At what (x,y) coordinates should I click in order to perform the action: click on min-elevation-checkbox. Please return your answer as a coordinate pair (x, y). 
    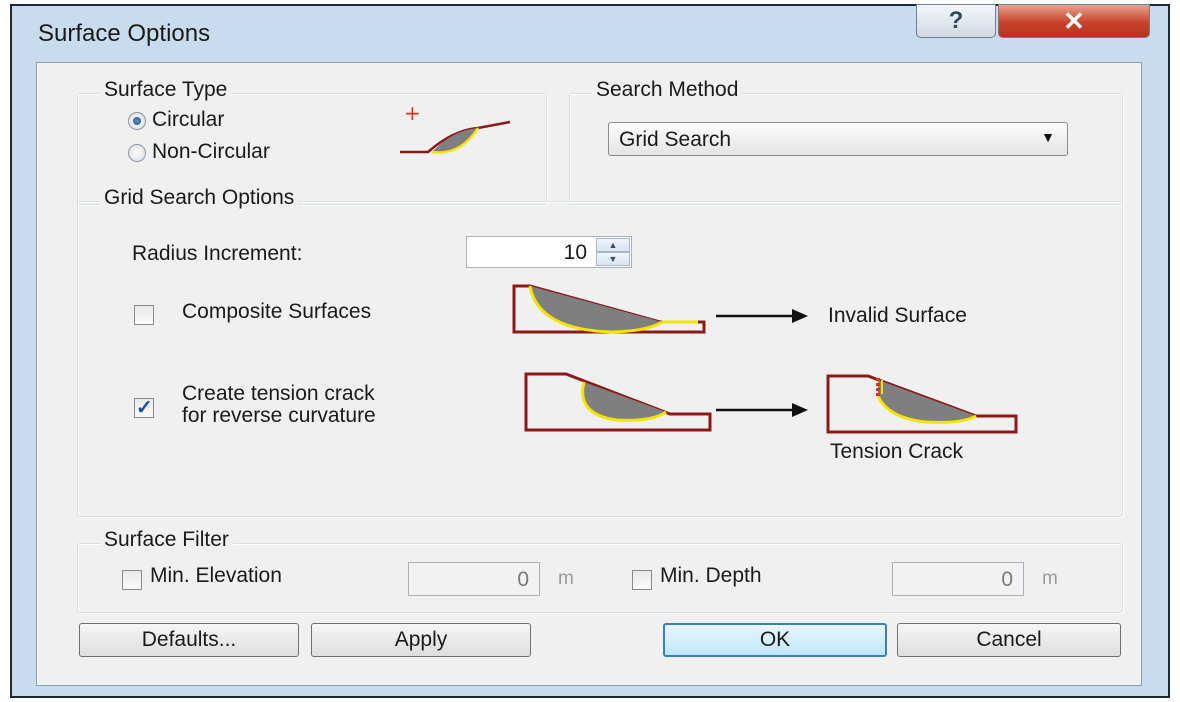
    Looking at the image, I should click on (132, 580).